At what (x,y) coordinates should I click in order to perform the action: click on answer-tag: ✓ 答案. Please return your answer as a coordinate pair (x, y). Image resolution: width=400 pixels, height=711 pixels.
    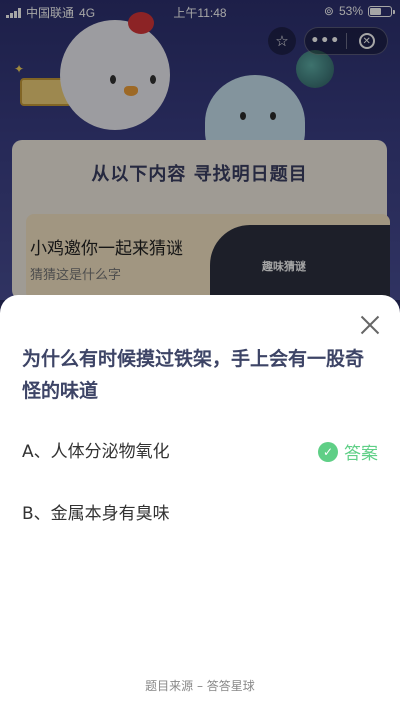
    Looking at the image, I should click on (348, 451).